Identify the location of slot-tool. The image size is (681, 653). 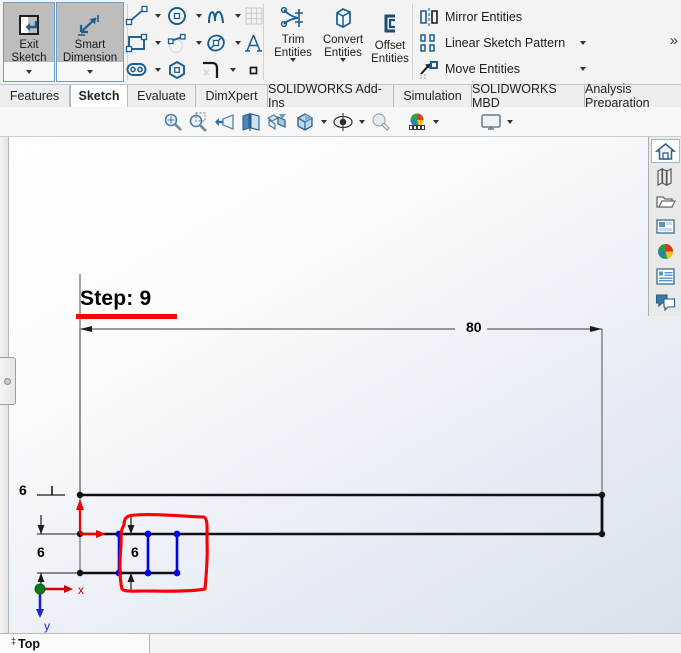
(143, 70).